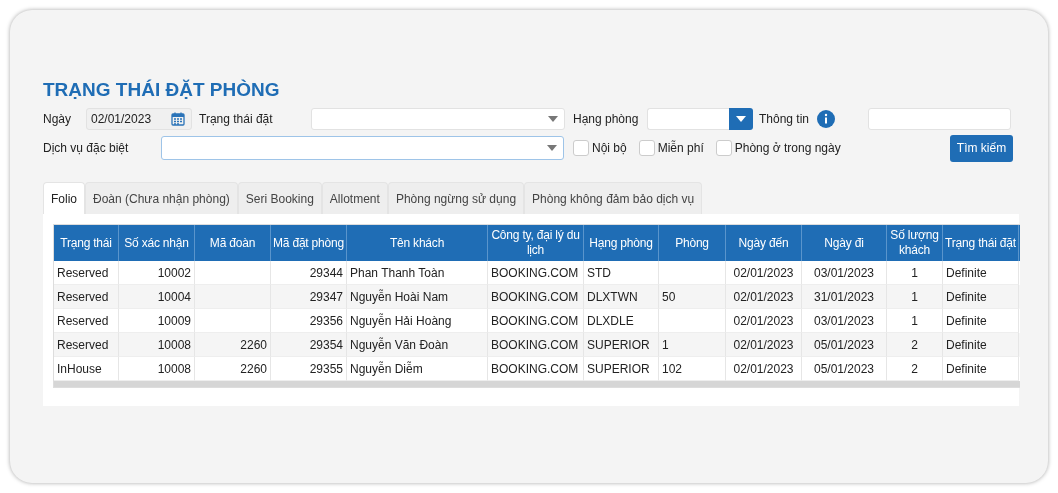 This screenshot has height=493, width=1058. Describe the element at coordinates (981, 148) in the screenshot. I see `search-button: Tìm kiếm` at that location.